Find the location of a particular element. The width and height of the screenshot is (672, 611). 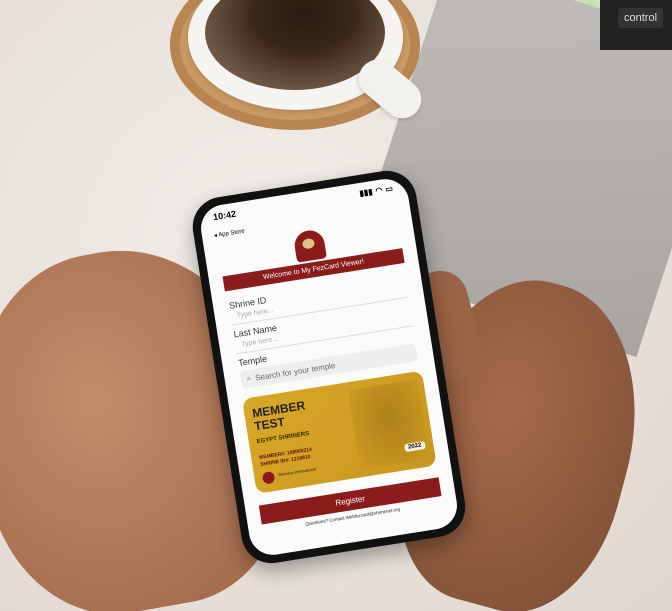

card-brand: Shriners International is located at coordinates (297, 472).